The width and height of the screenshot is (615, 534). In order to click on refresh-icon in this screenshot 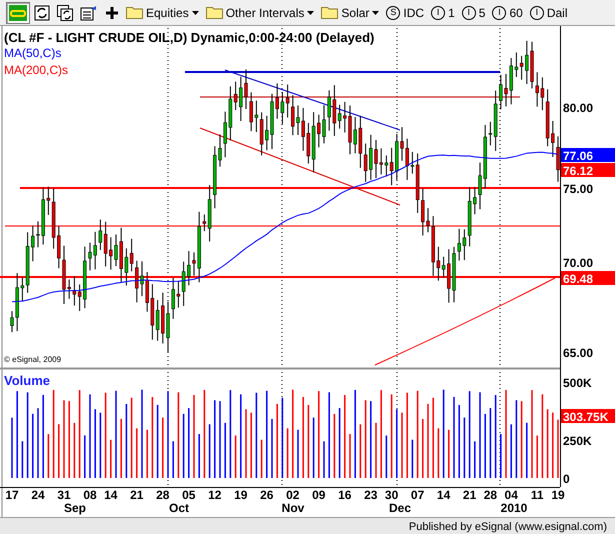, I will do `click(42, 12)`.